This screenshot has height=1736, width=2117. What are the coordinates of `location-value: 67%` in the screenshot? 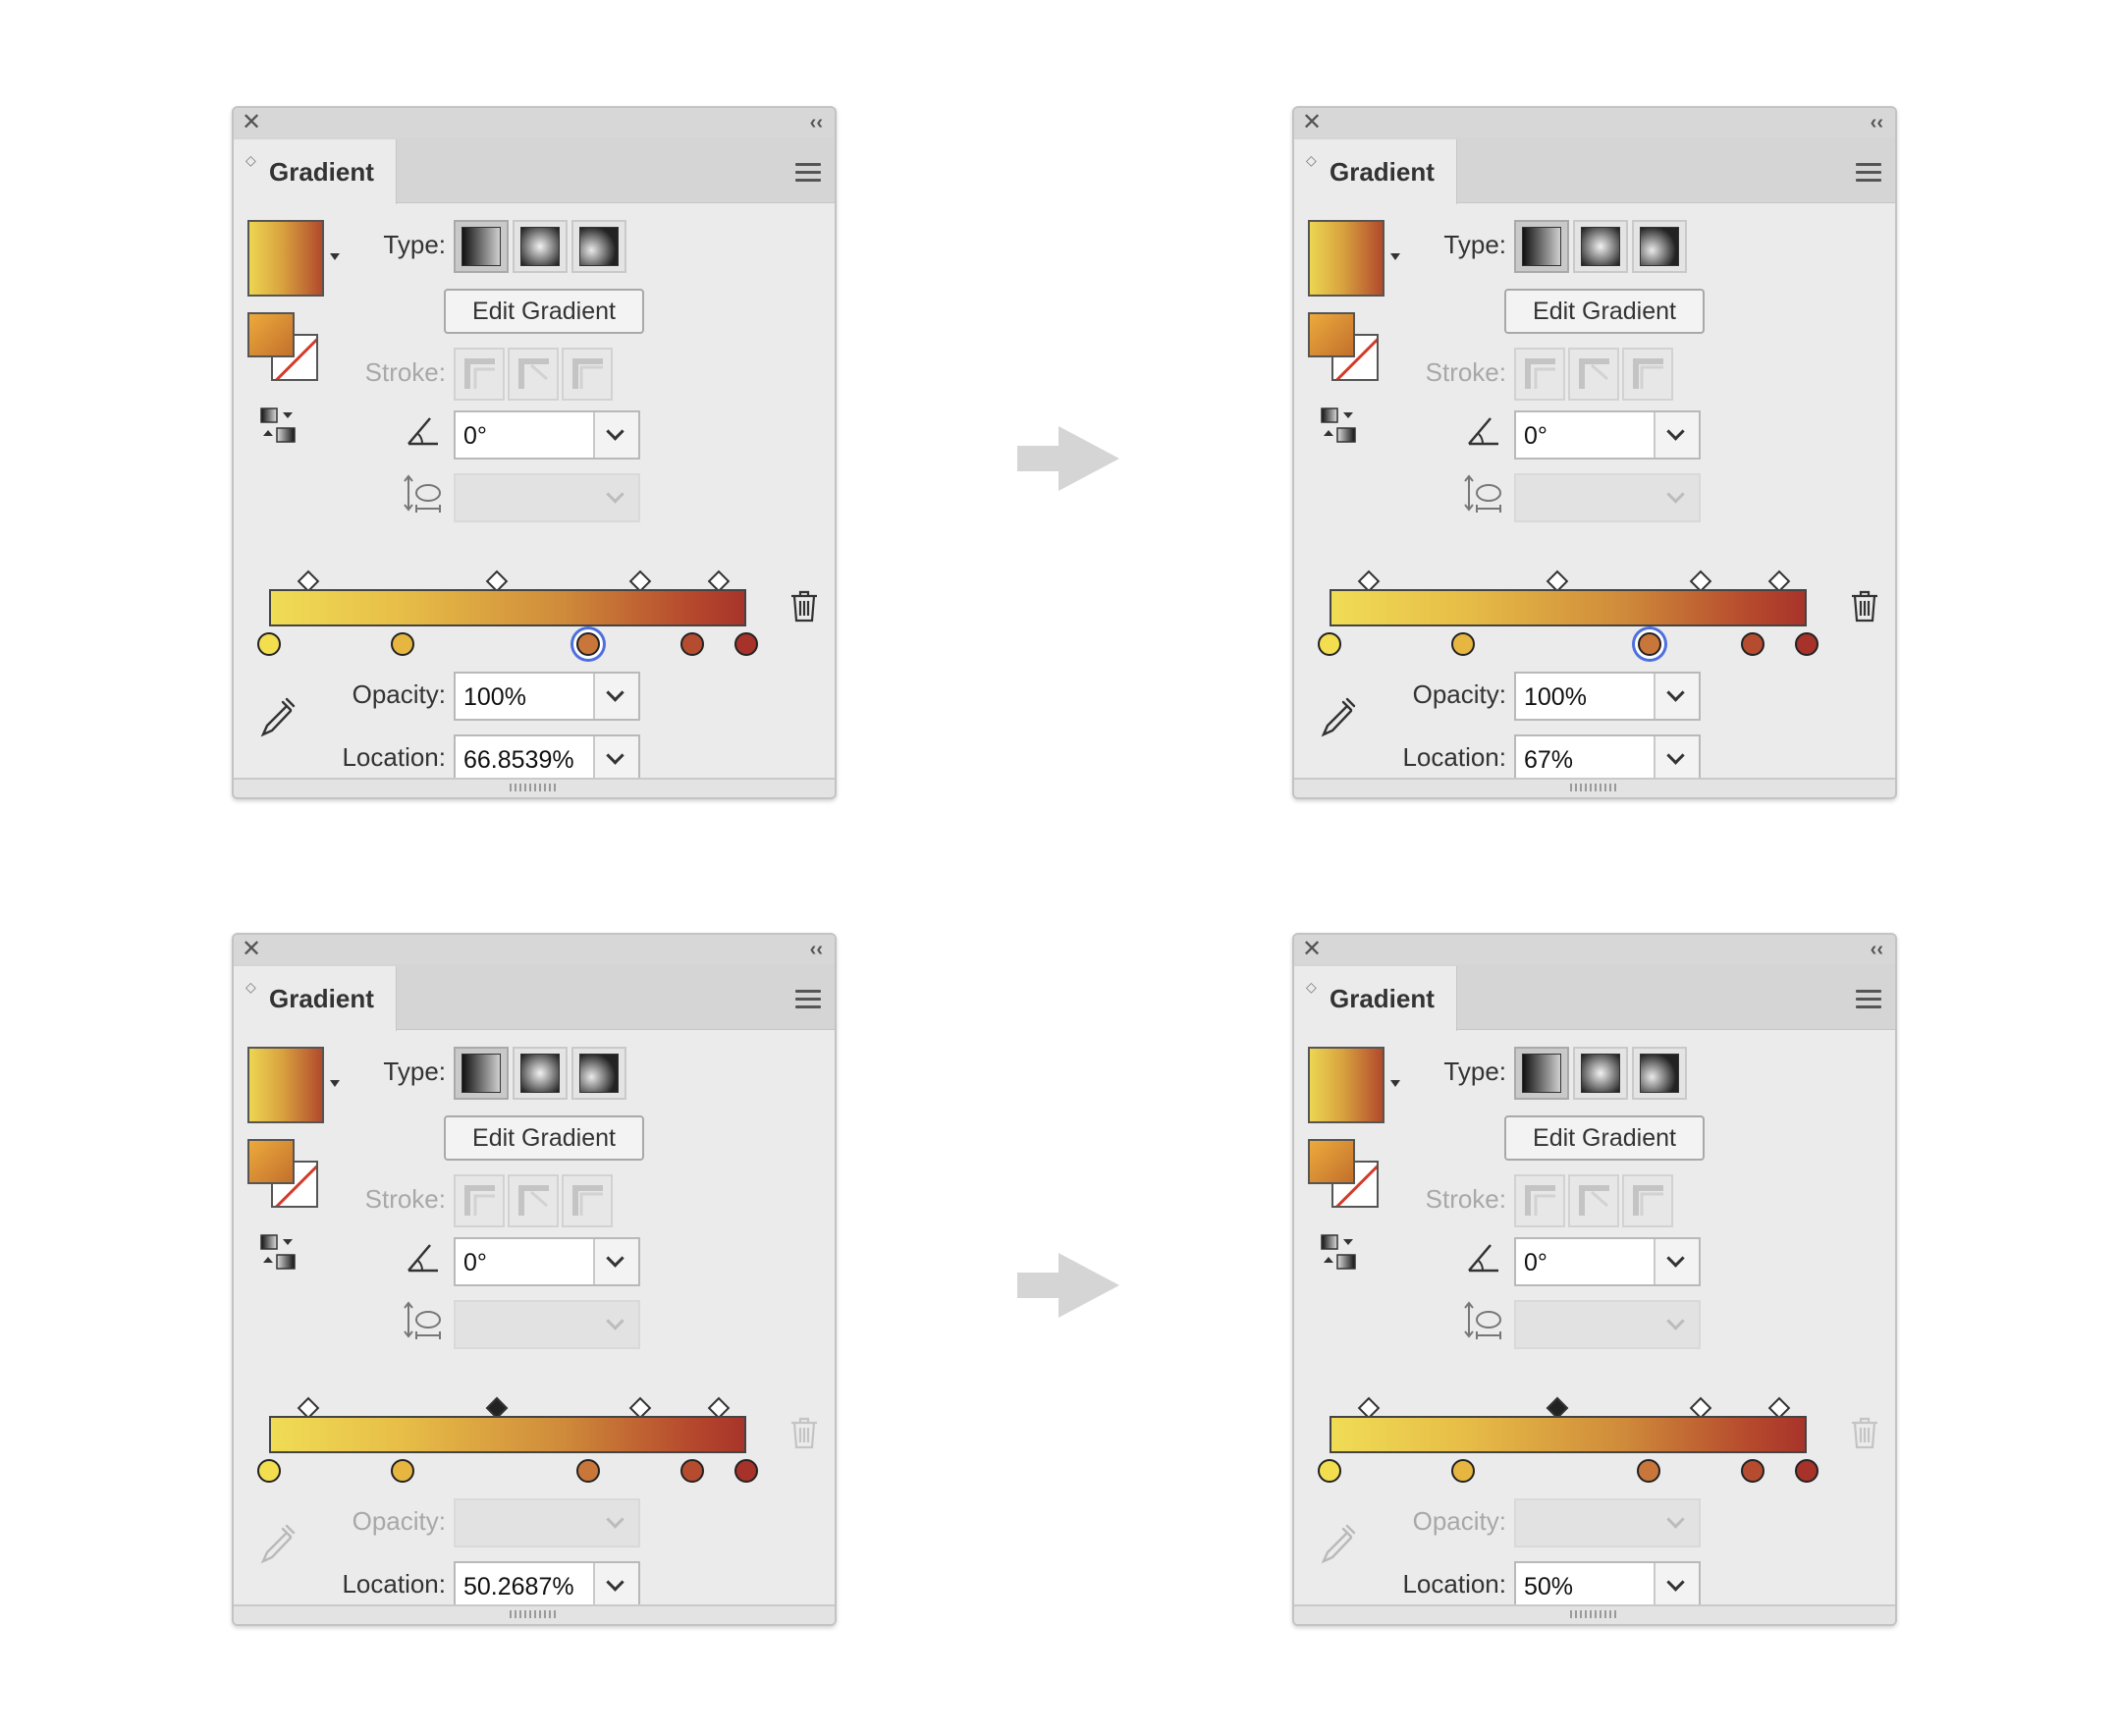 It's located at (1548, 760).